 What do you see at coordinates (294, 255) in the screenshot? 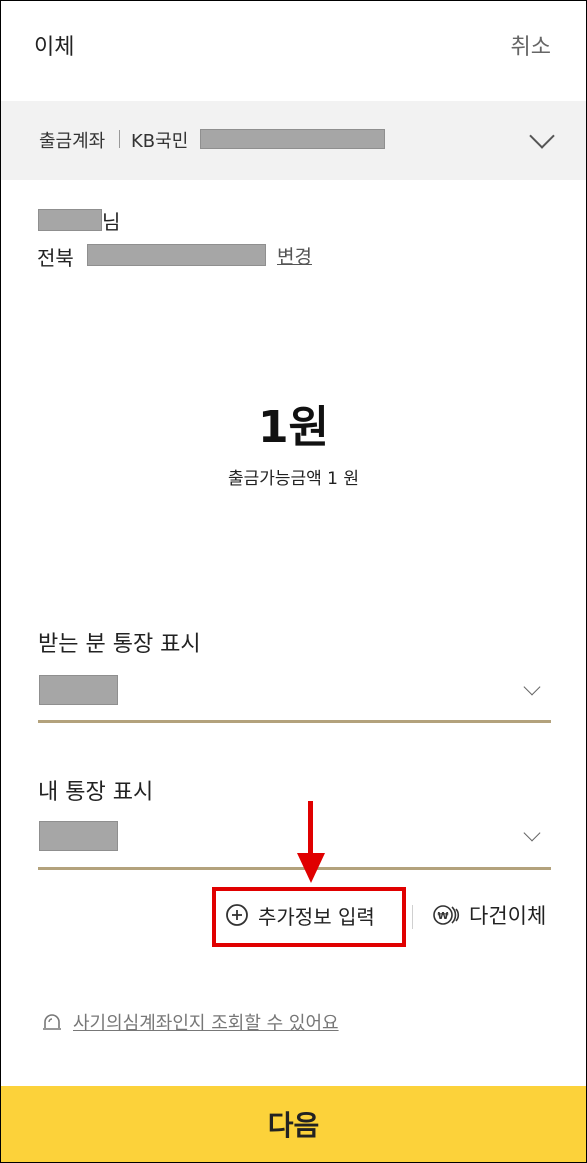
I see `change-recipient-link: 변경` at bounding box center [294, 255].